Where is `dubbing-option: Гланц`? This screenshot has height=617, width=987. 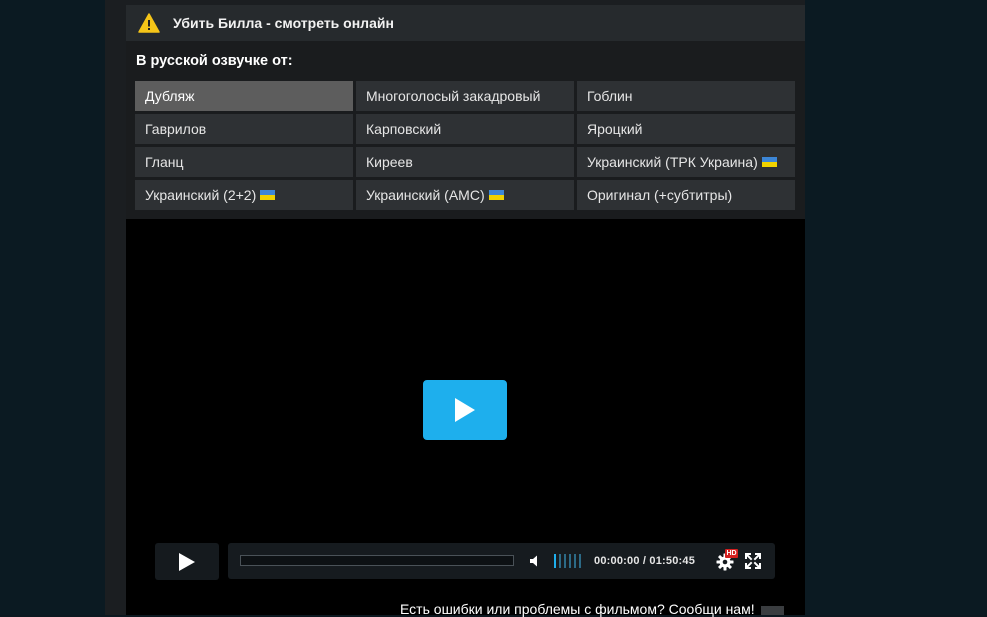 dubbing-option: Гланц is located at coordinates (244, 162).